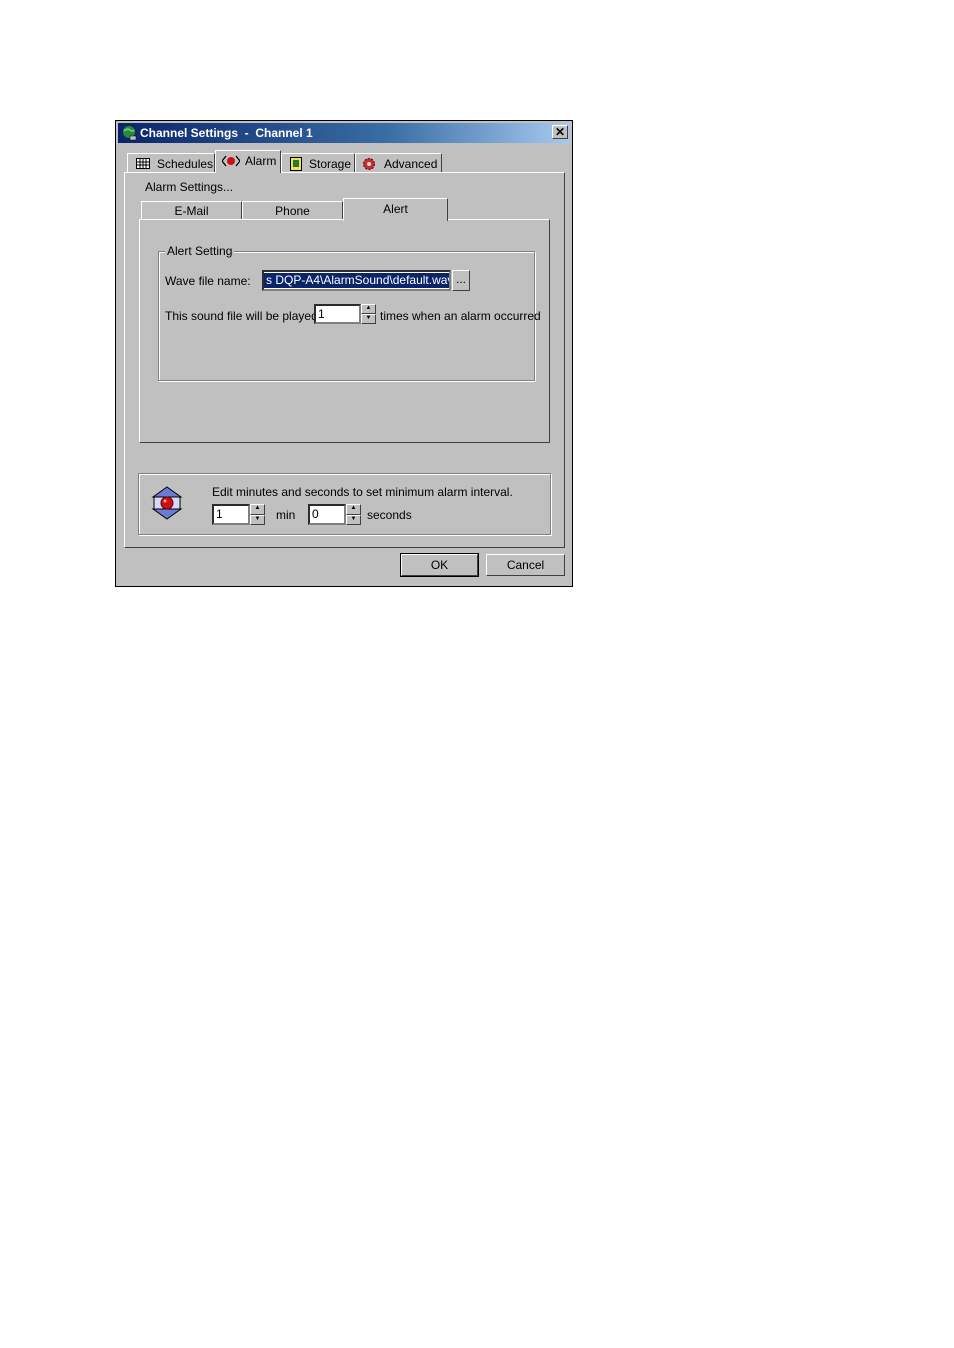  I want to click on tab-alarm-label: Alarm, so click(261, 161).